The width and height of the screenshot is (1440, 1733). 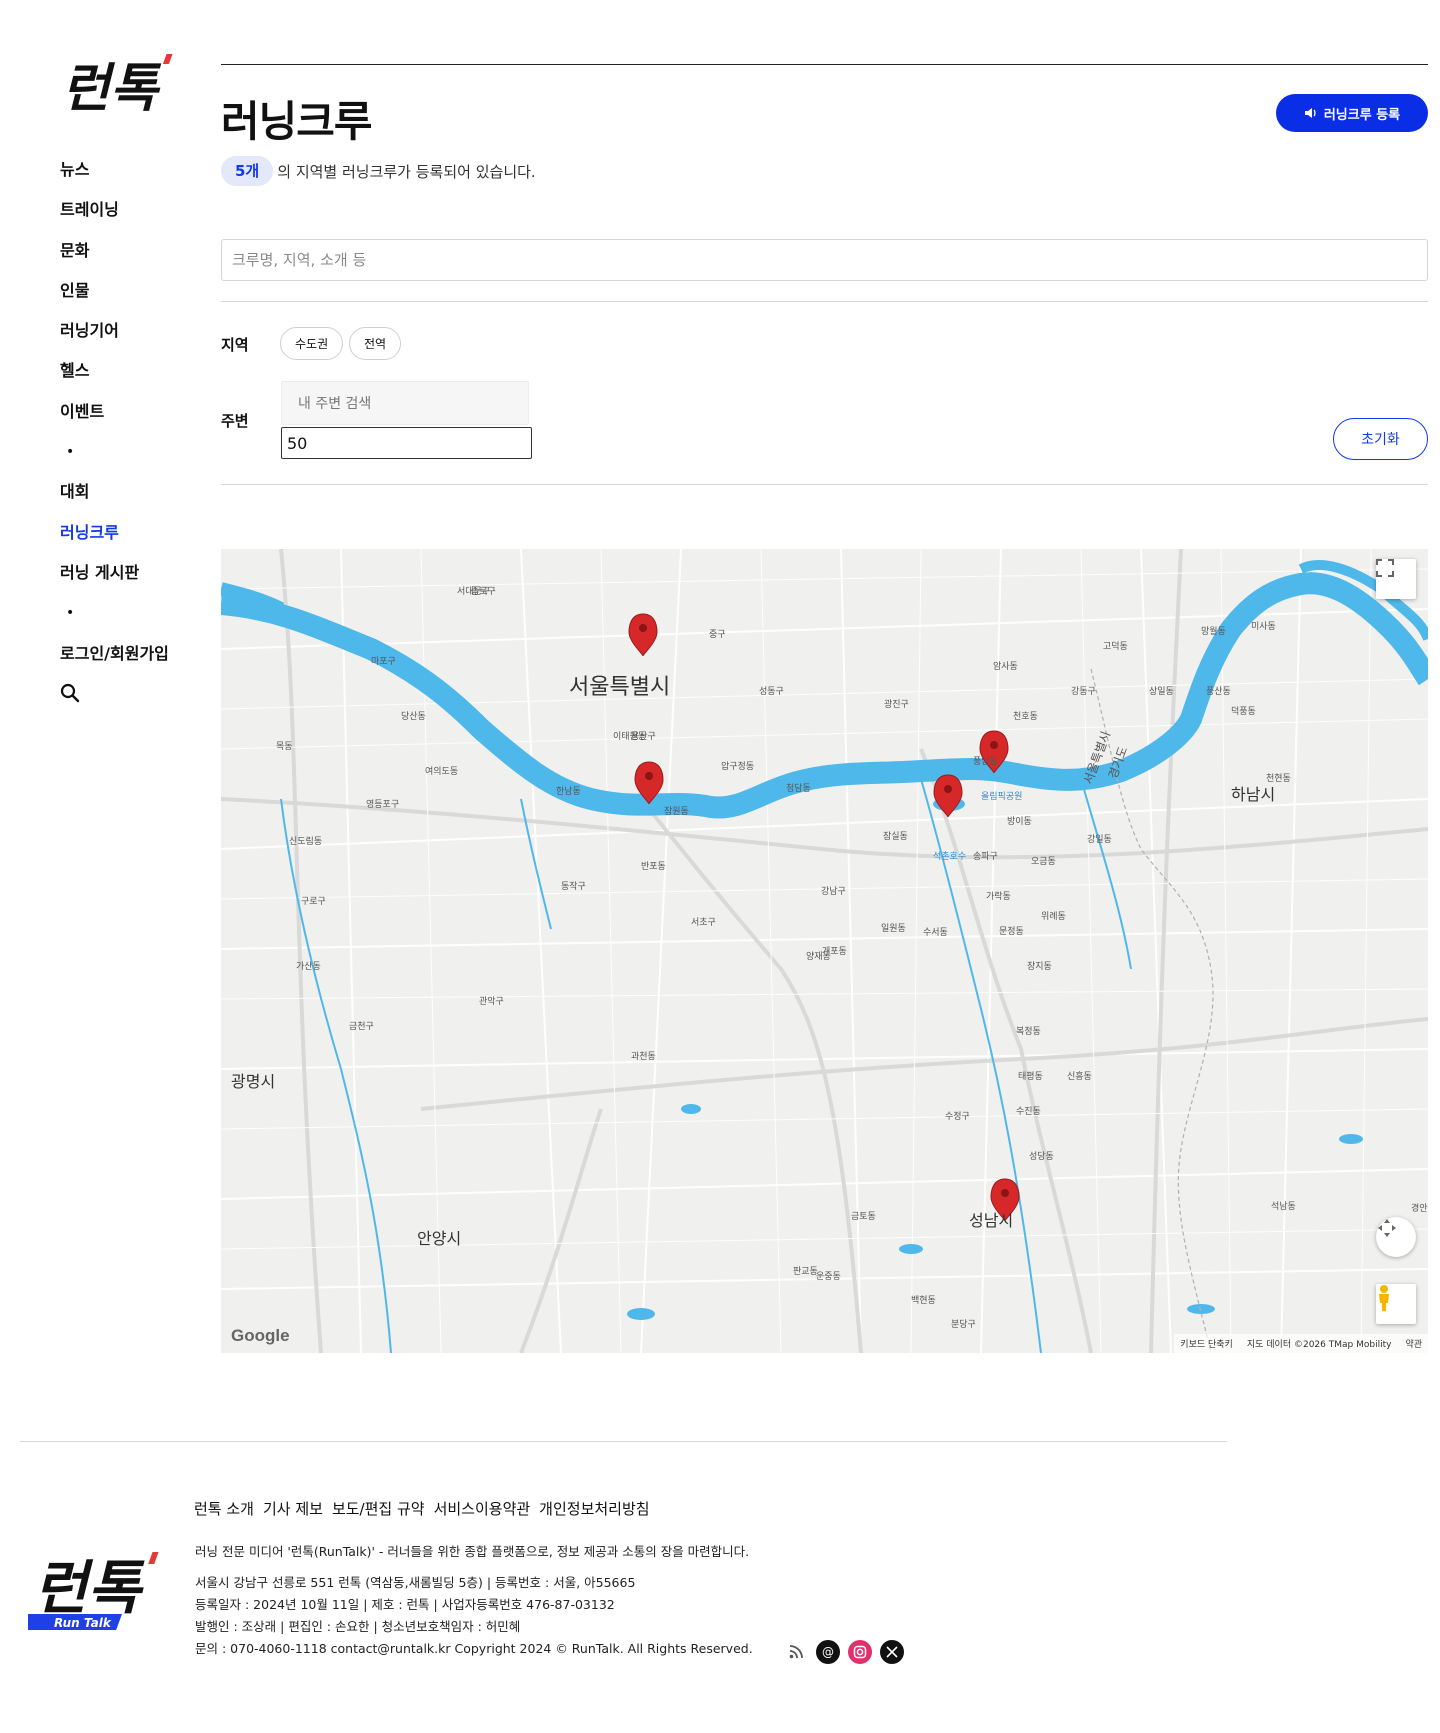 I want to click on map-label-hanam: 하남시, so click(x=1253, y=794).